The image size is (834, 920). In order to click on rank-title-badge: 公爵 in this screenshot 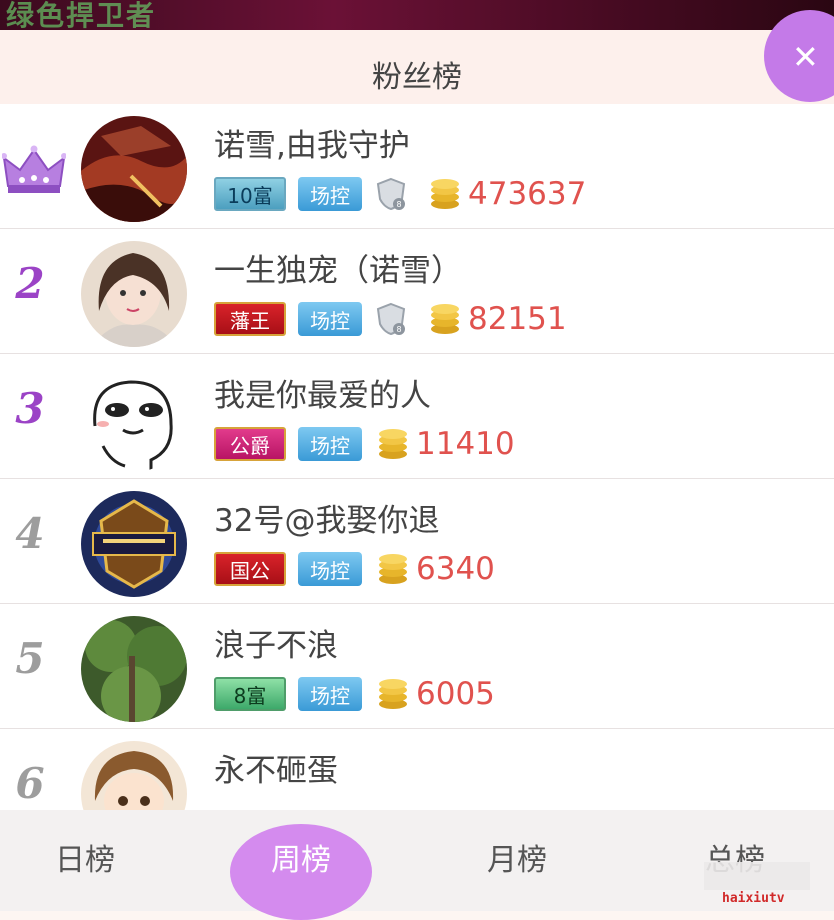, I will do `click(250, 444)`.